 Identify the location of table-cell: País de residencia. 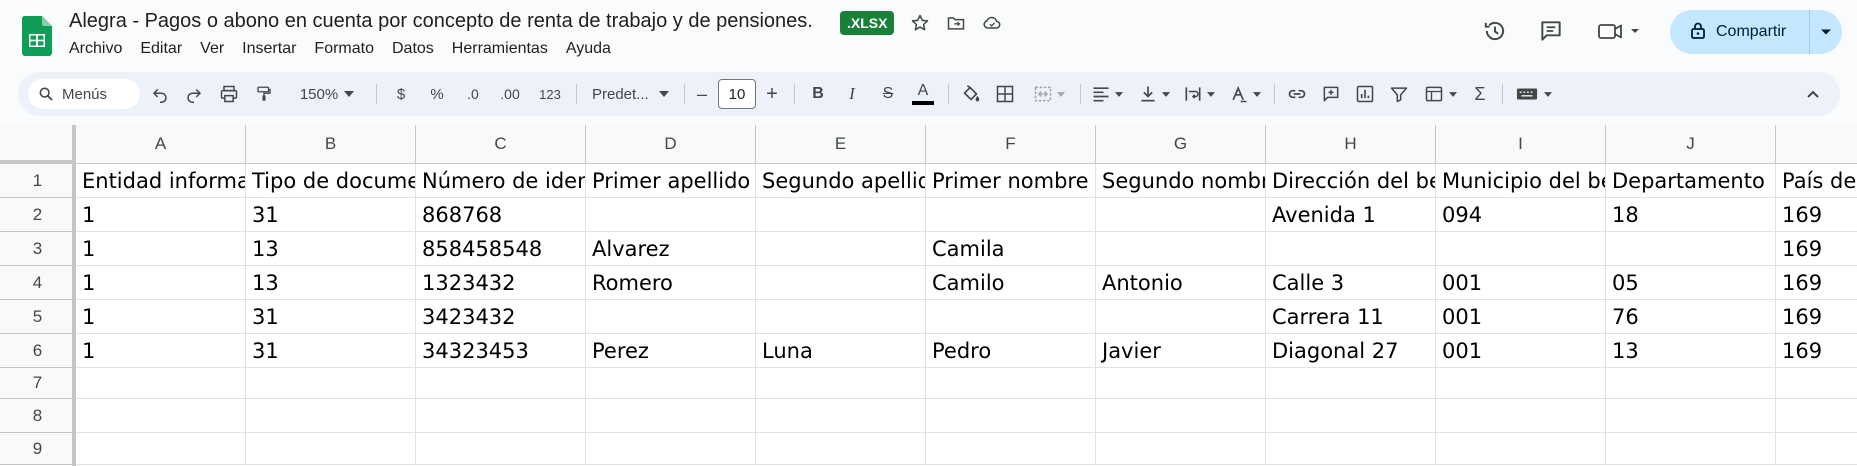
(1816, 181).